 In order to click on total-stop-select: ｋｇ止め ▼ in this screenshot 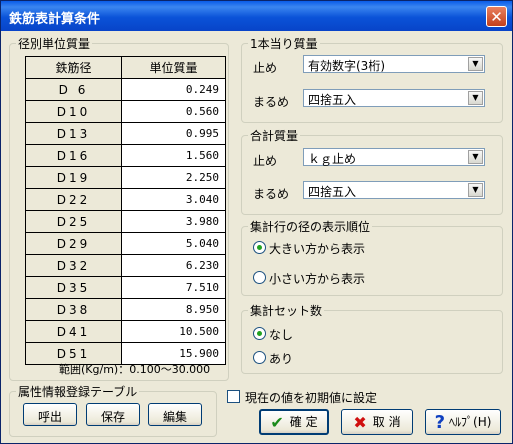, I will do `click(394, 157)`.